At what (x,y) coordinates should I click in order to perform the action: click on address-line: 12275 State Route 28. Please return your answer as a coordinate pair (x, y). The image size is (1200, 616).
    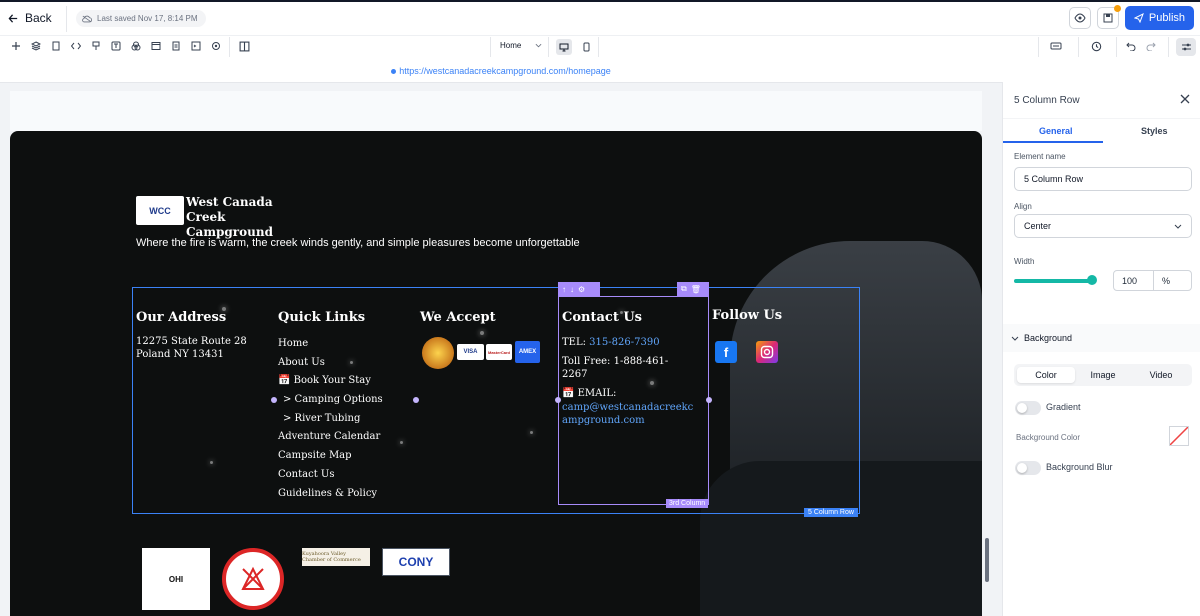
    Looking at the image, I should click on (191, 341).